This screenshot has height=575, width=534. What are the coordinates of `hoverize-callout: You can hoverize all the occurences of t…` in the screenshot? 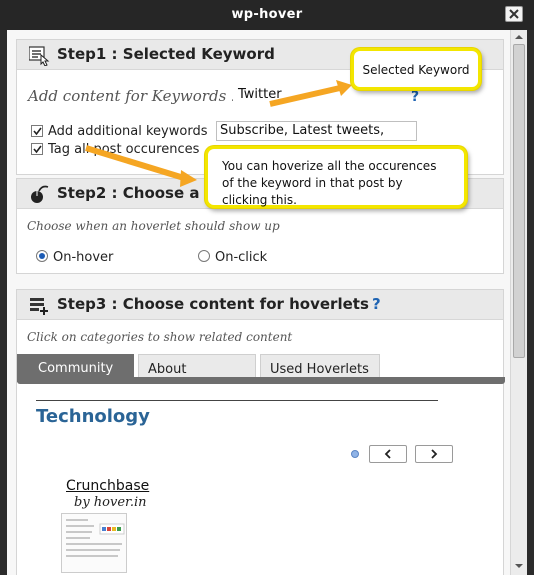 It's located at (336, 177).